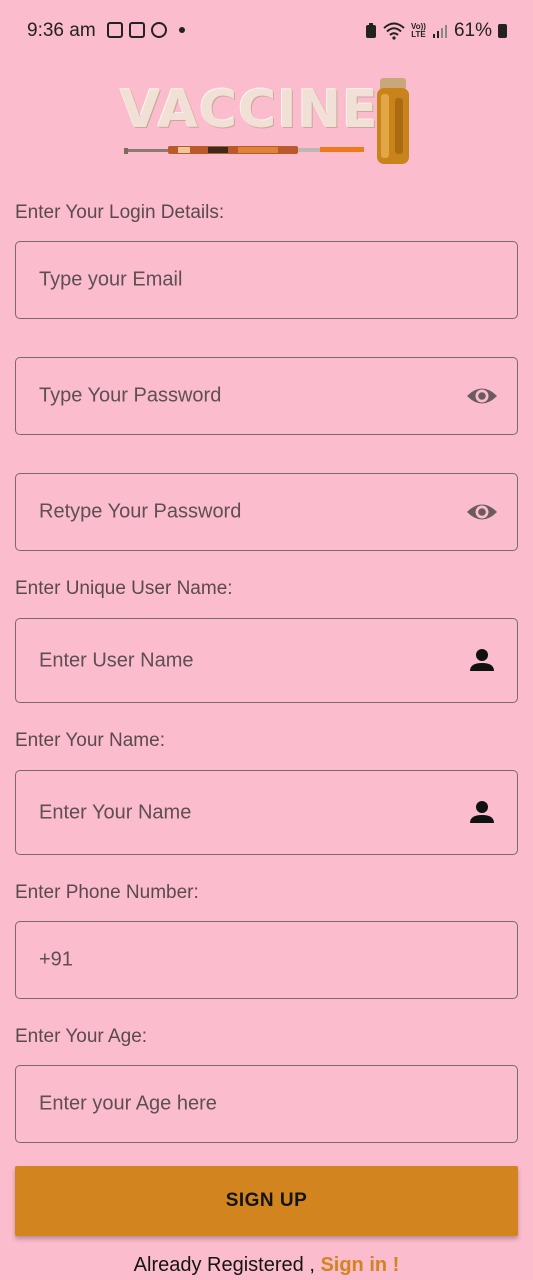 This screenshot has width=533, height=1280. Describe the element at coordinates (266, 660) in the screenshot. I see `username-field: Enter User Name` at that location.